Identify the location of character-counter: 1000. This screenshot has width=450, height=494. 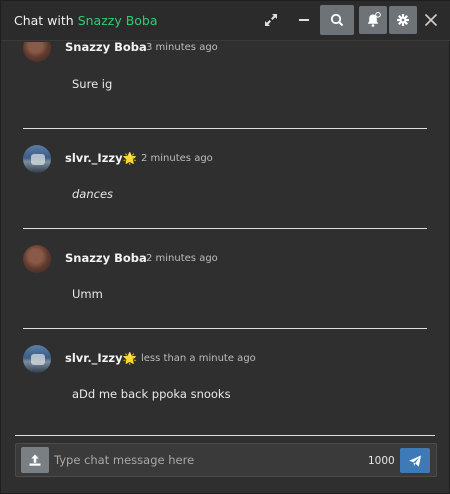
(381, 461).